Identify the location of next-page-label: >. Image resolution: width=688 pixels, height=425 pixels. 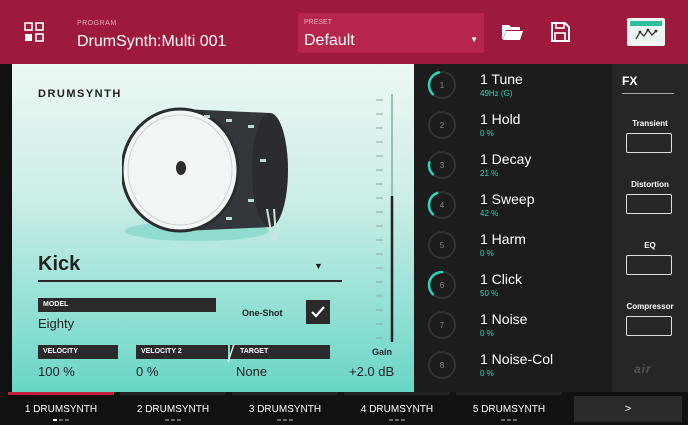
(628, 409).